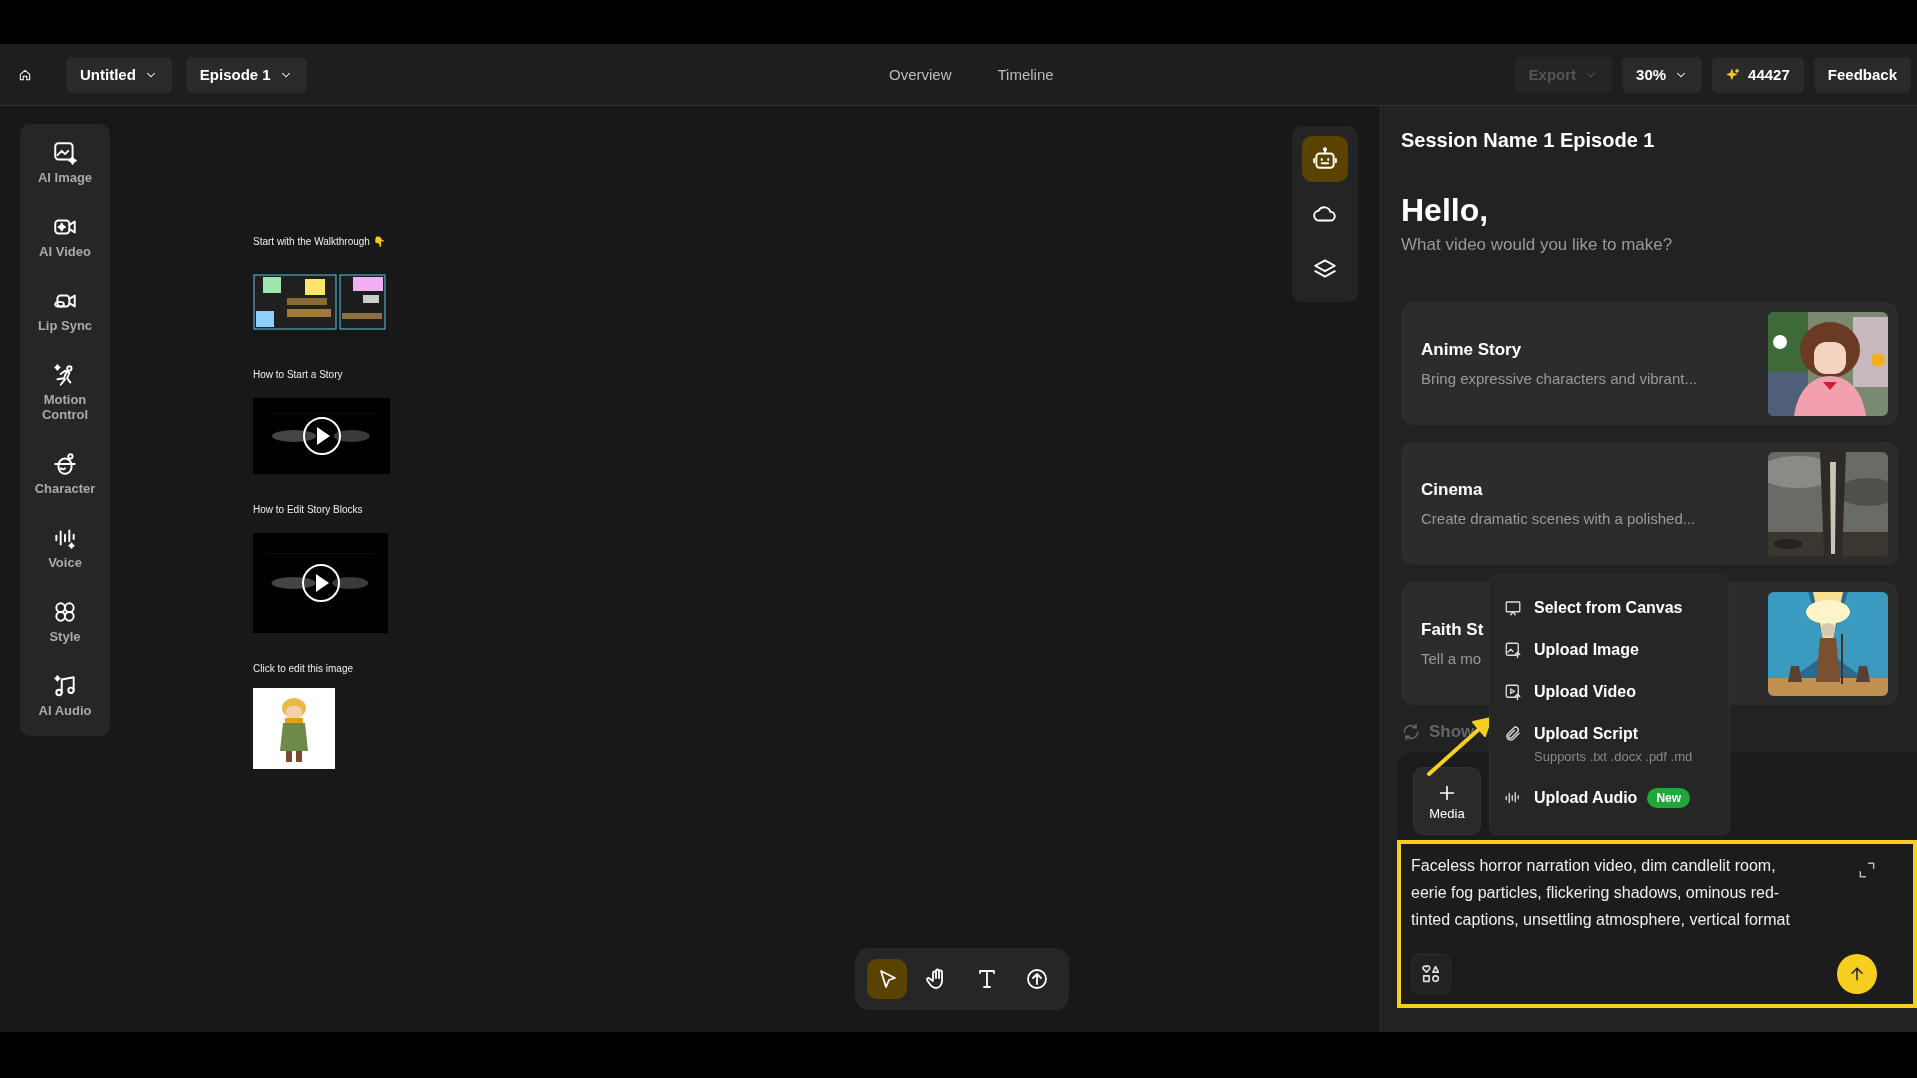  Describe the element at coordinates (1669, 798) in the screenshot. I see `new-badge: New` at that location.